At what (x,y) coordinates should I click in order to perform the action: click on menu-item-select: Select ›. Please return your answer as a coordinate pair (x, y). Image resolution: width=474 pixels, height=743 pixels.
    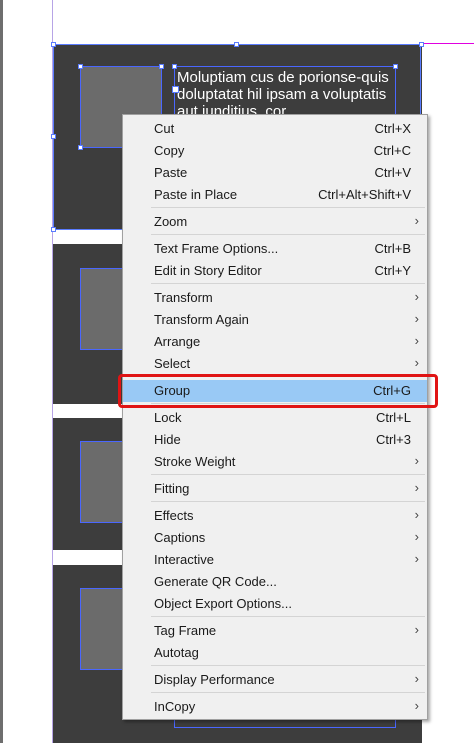
    Looking at the image, I should click on (275, 364).